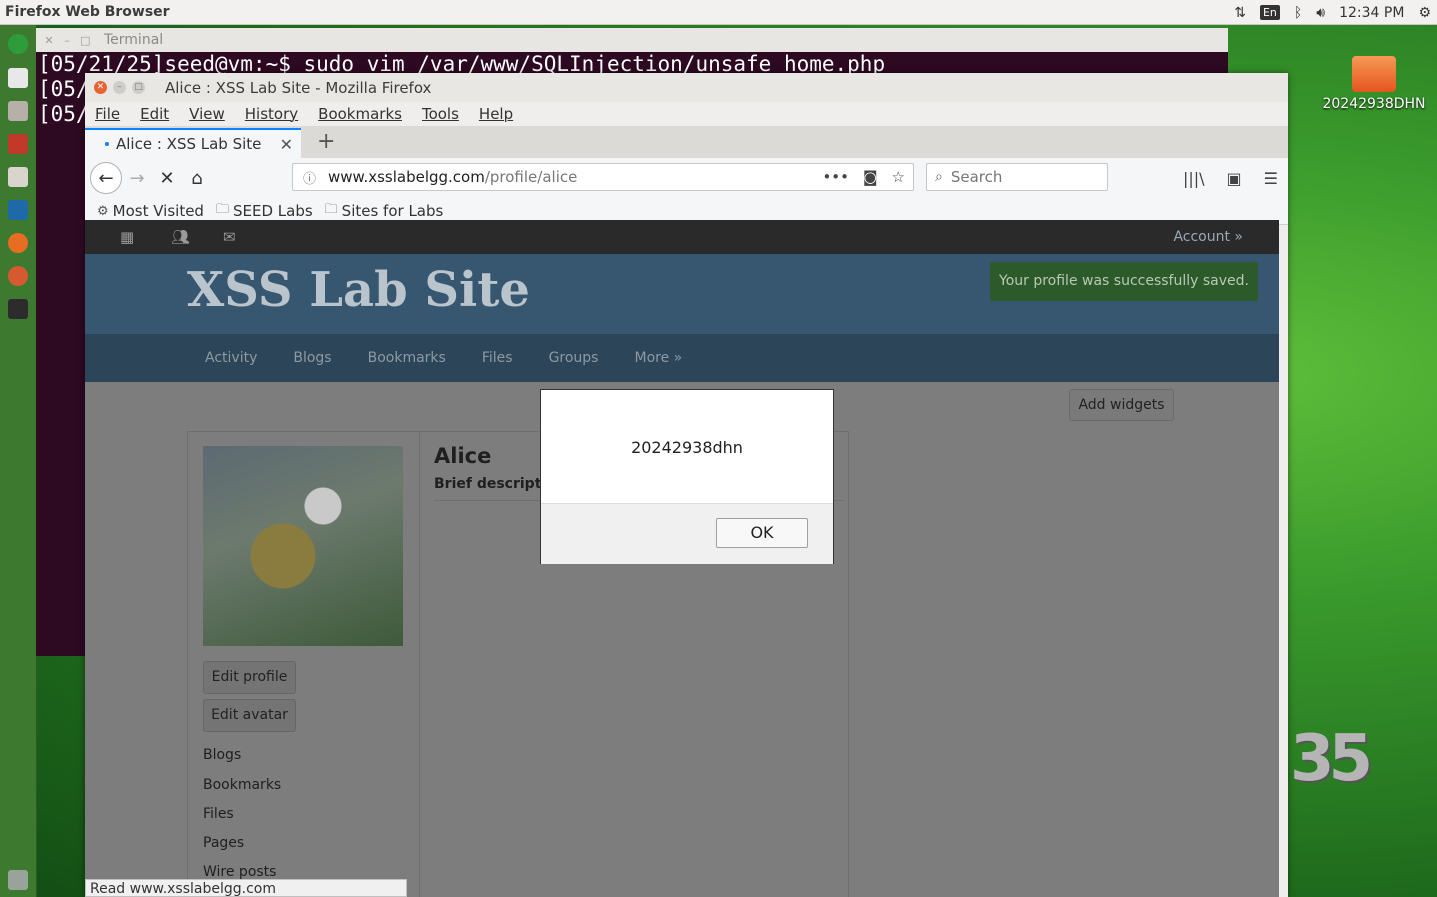 The image size is (1437, 897). What do you see at coordinates (358, 290) in the screenshot?
I see `site-brand: XSS Lab Site` at bounding box center [358, 290].